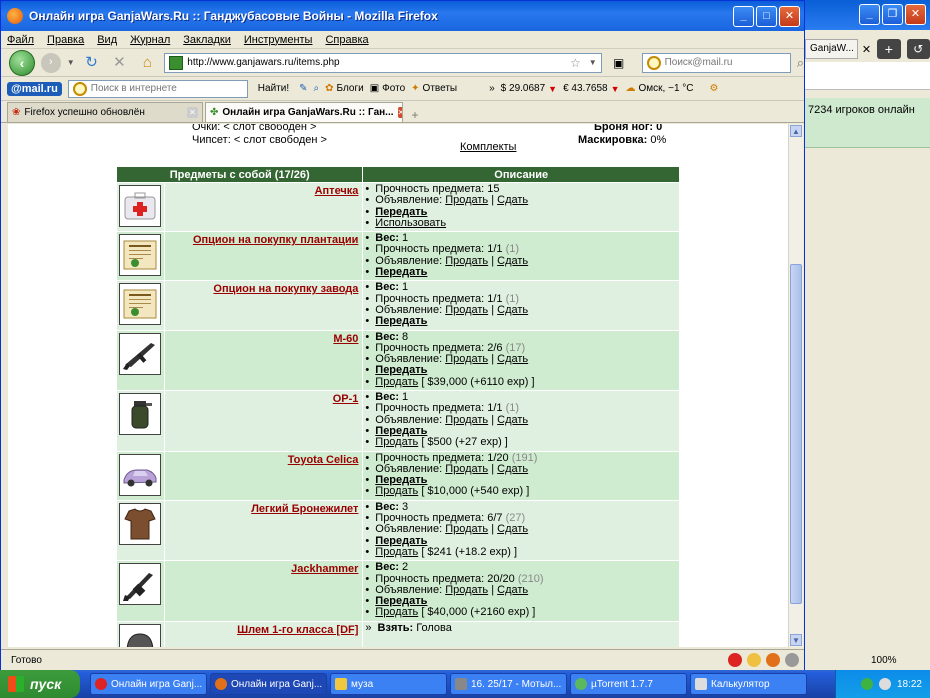 The width and height of the screenshot is (930, 698). What do you see at coordinates (92, 63) in the screenshot?
I see `reload-icon: ↻` at bounding box center [92, 63].